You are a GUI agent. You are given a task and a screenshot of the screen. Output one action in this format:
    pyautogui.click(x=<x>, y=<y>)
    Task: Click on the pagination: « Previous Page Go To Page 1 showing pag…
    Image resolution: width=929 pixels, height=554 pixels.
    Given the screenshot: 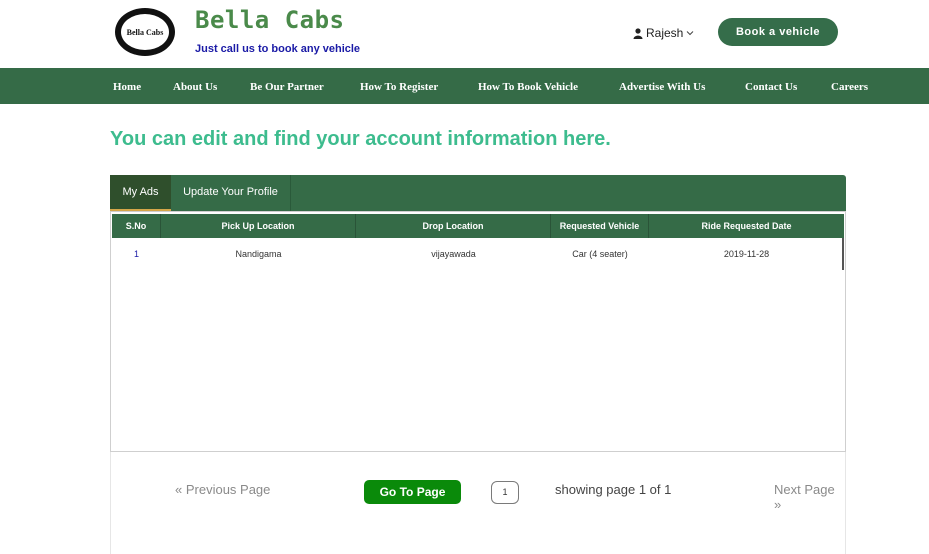 What is the action you would take?
    pyautogui.click(x=478, y=503)
    